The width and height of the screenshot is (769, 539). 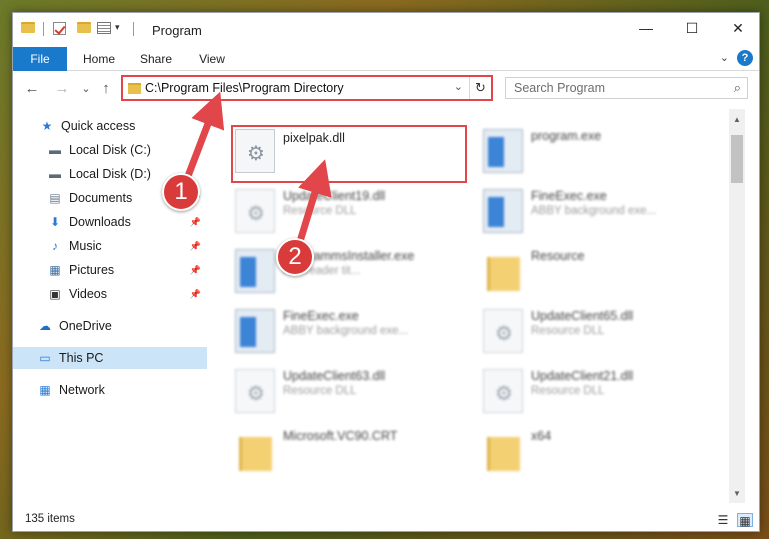 What do you see at coordinates (566, 136) in the screenshot?
I see `file-name: program.exe` at bounding box center [566, 136].